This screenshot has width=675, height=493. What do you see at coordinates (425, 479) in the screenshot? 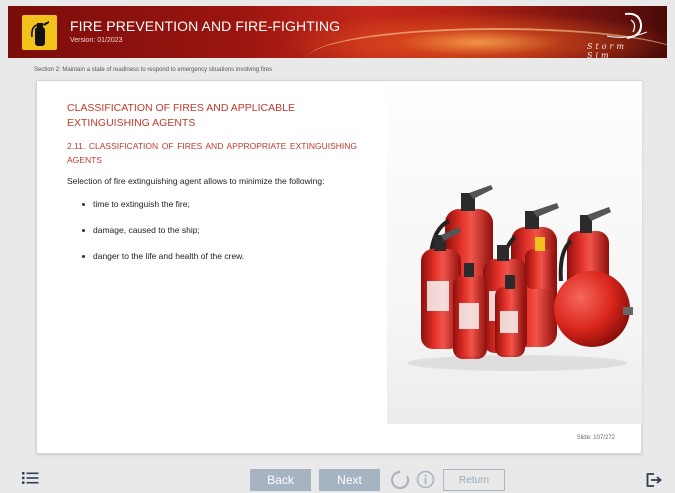
I see `info-icon` at bounding box center [425, 479].